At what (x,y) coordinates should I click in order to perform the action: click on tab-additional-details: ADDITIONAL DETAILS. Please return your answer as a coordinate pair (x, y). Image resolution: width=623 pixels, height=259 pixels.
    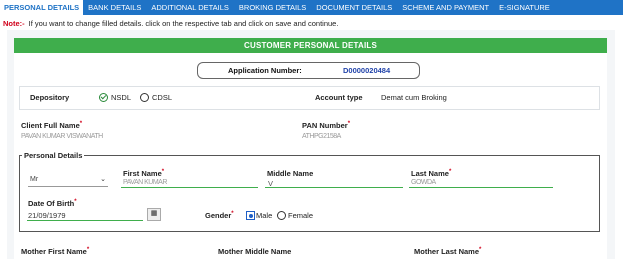
    Looking at the image, I should click on (190, 7).